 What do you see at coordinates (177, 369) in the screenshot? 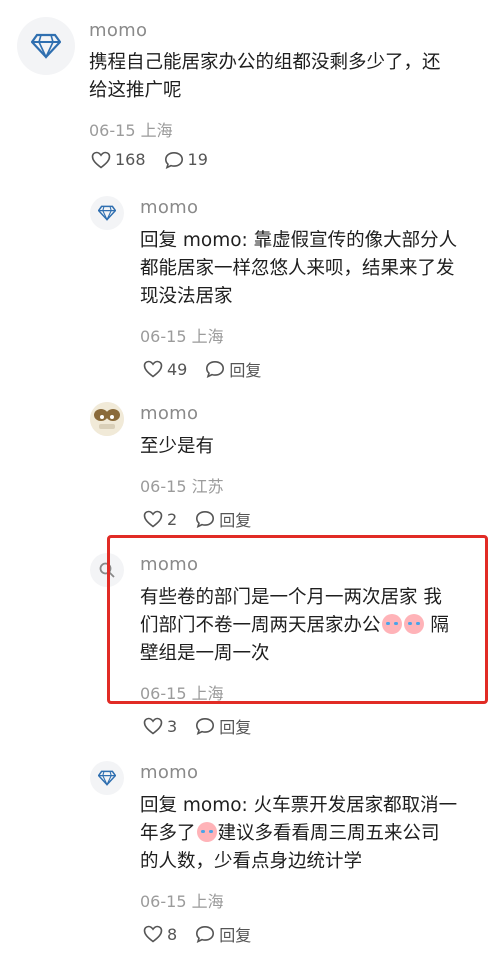
I see `like-count: 49` at bounding box center [177, 369].